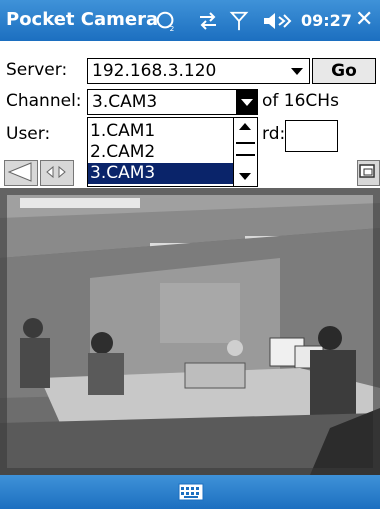  I want to click on bottom-bar, so click(190, 492).